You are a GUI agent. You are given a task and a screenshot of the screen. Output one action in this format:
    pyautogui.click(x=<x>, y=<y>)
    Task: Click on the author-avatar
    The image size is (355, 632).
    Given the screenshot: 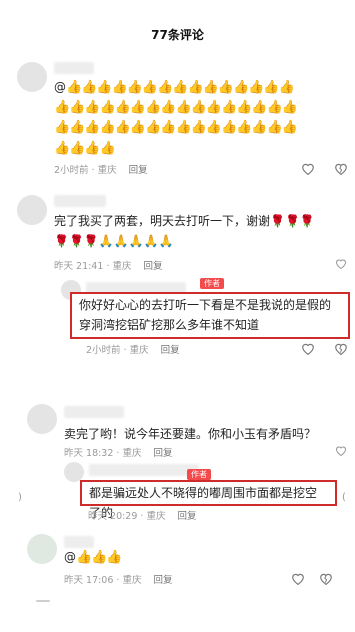 What is the action you would take?
    pyautogui.click(x=74, y=472)
    